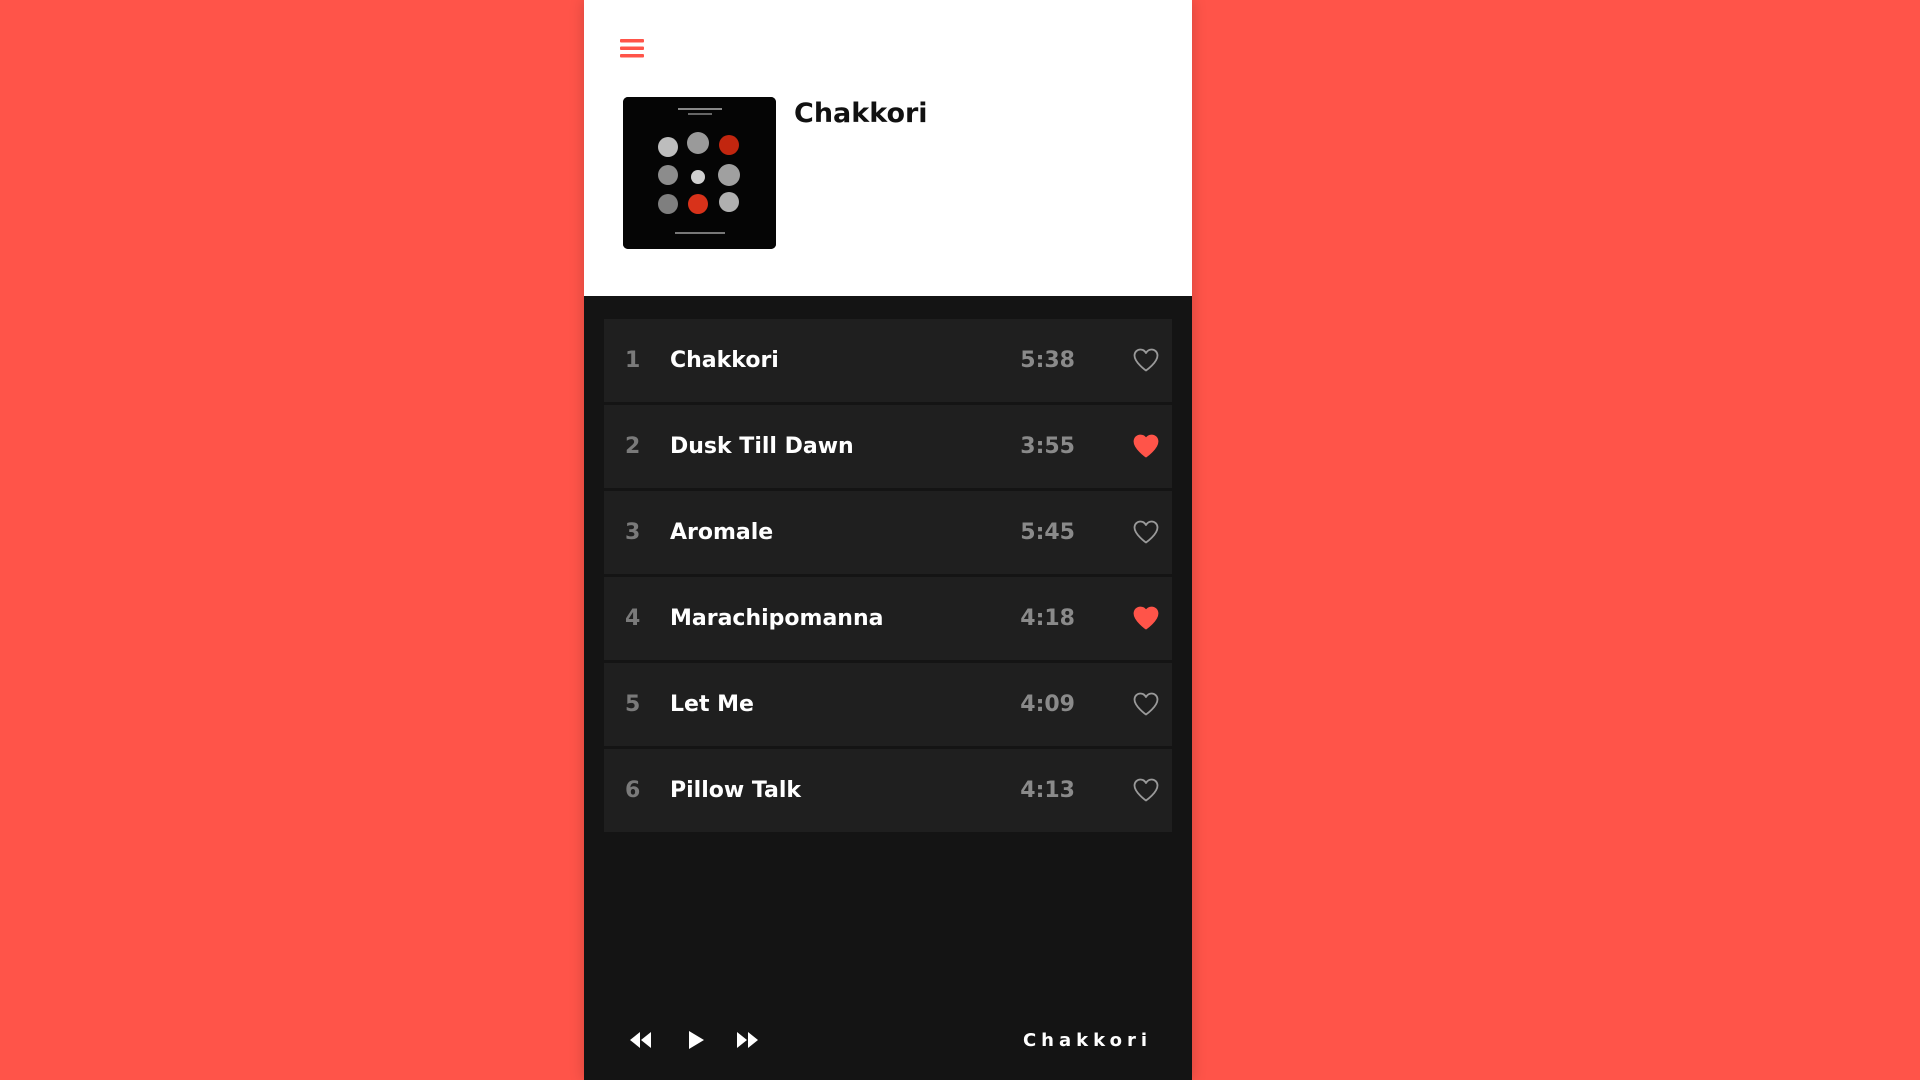  I want to click on track-number: 4, so click(633, 618).